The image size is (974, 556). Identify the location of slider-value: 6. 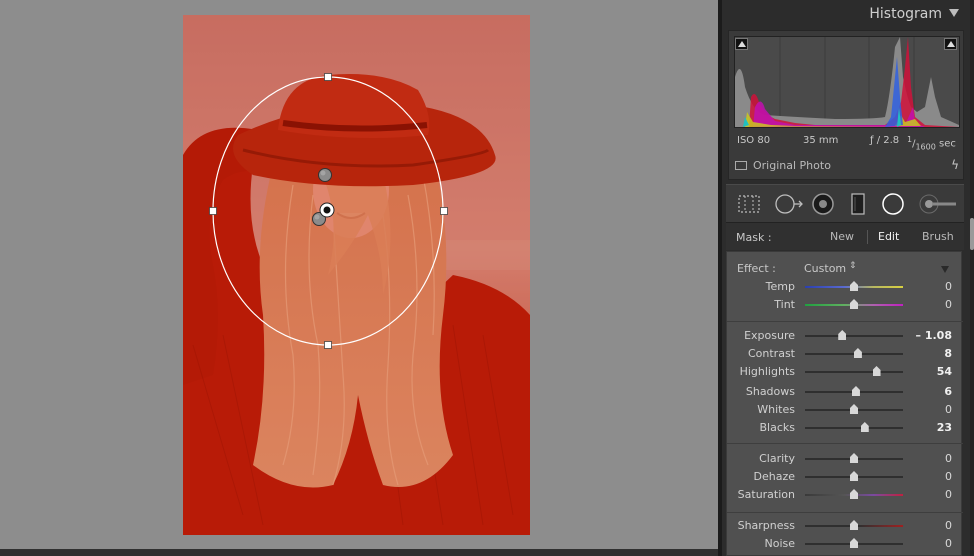
(948, 391).